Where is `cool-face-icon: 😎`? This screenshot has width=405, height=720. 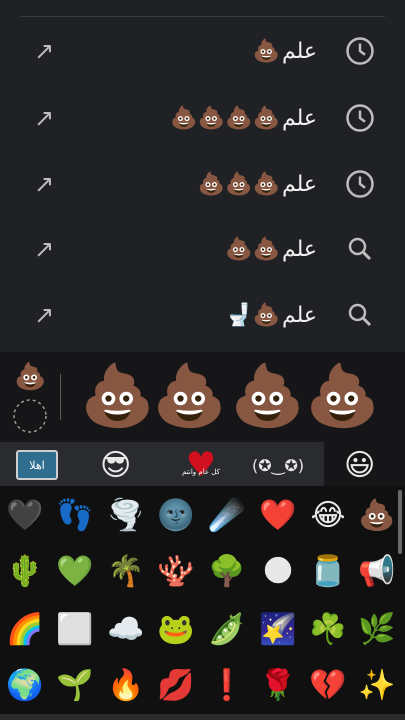
cool-face-icon: 😎 is located at coordinates (116, 465).